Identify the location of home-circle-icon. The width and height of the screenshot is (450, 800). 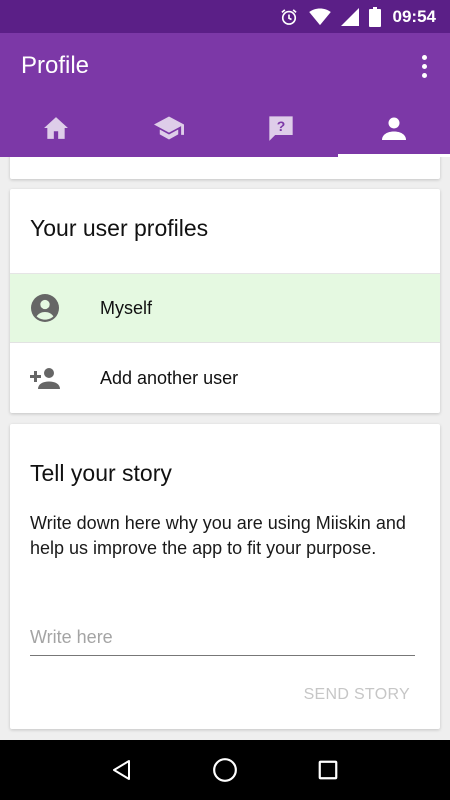
(225, 770).